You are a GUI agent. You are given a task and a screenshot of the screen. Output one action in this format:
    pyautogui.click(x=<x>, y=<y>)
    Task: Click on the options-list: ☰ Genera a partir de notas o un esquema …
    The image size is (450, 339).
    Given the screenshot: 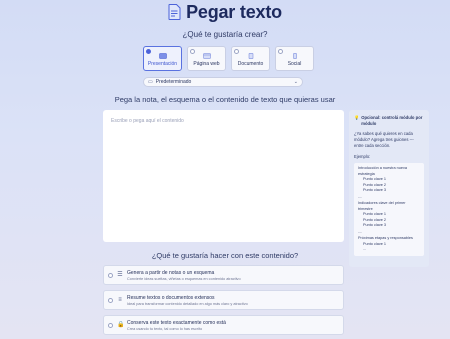 What is the action you would take?
    pyautogui.click(x=223, y=302)
    